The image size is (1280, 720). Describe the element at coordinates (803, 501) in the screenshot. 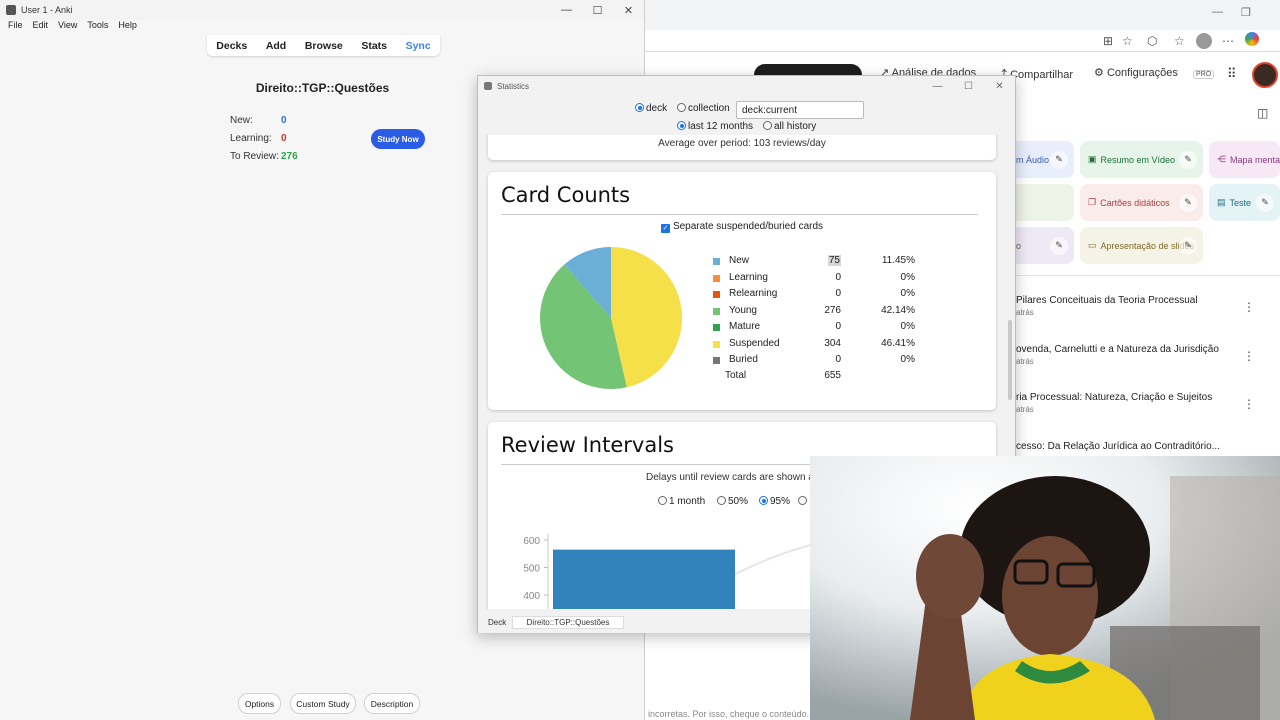

I see `range-all-radio` at that location.